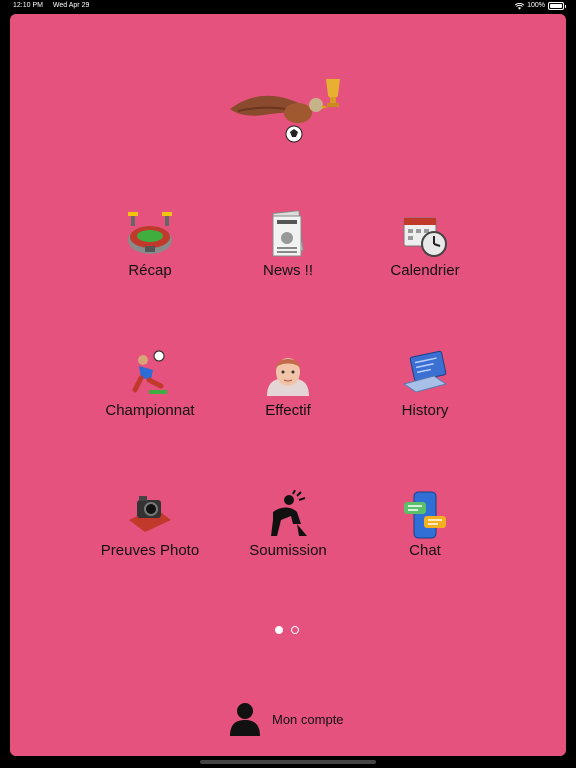 This screenshot has height=768, width=576. I want to click on wifi-icon, so click(520, 6).